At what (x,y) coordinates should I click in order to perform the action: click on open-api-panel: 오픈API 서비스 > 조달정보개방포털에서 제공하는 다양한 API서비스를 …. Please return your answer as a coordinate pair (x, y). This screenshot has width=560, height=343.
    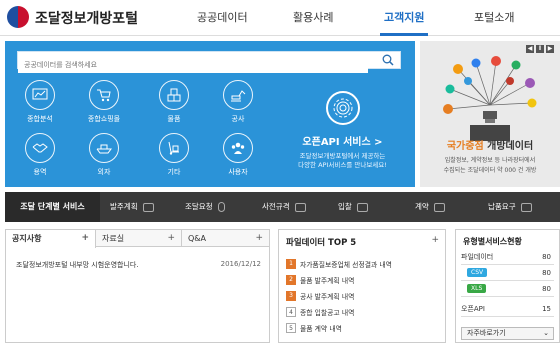
    Looking at the image, I should click on (342, 135).